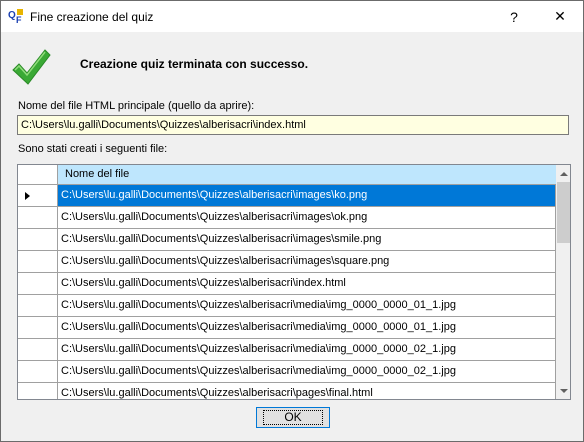  Describe the element at coordinates (27, 196) in the screenshot. I see `current-row-arrow-icon` at that location.